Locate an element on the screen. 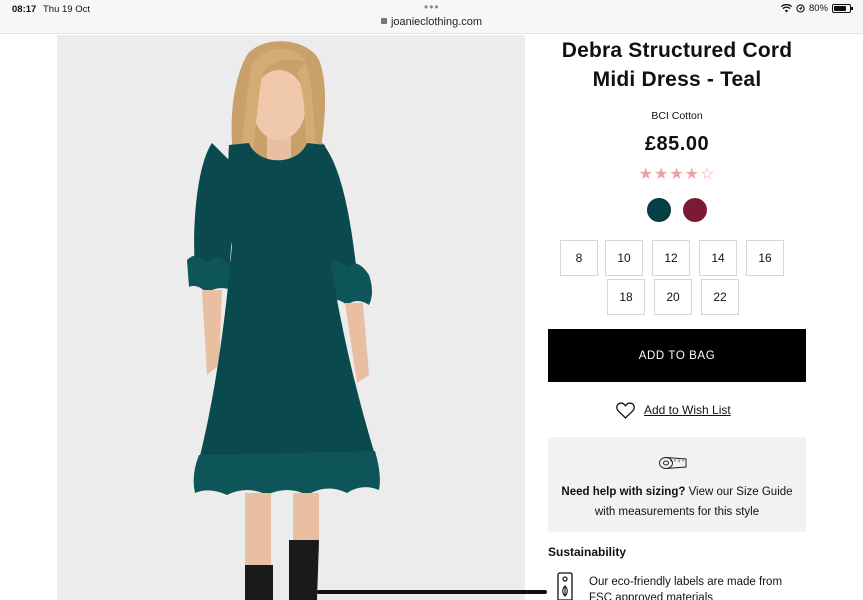 This screenshot has width=863, height=600. status-time: 08:17 is located at coordinates (24, 9).